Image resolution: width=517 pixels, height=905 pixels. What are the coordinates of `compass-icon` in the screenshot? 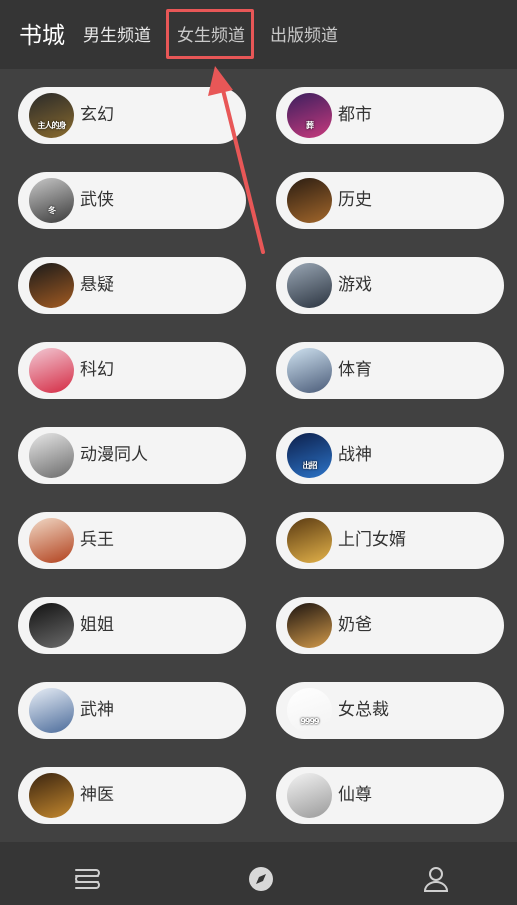 It's located at (261, 879).